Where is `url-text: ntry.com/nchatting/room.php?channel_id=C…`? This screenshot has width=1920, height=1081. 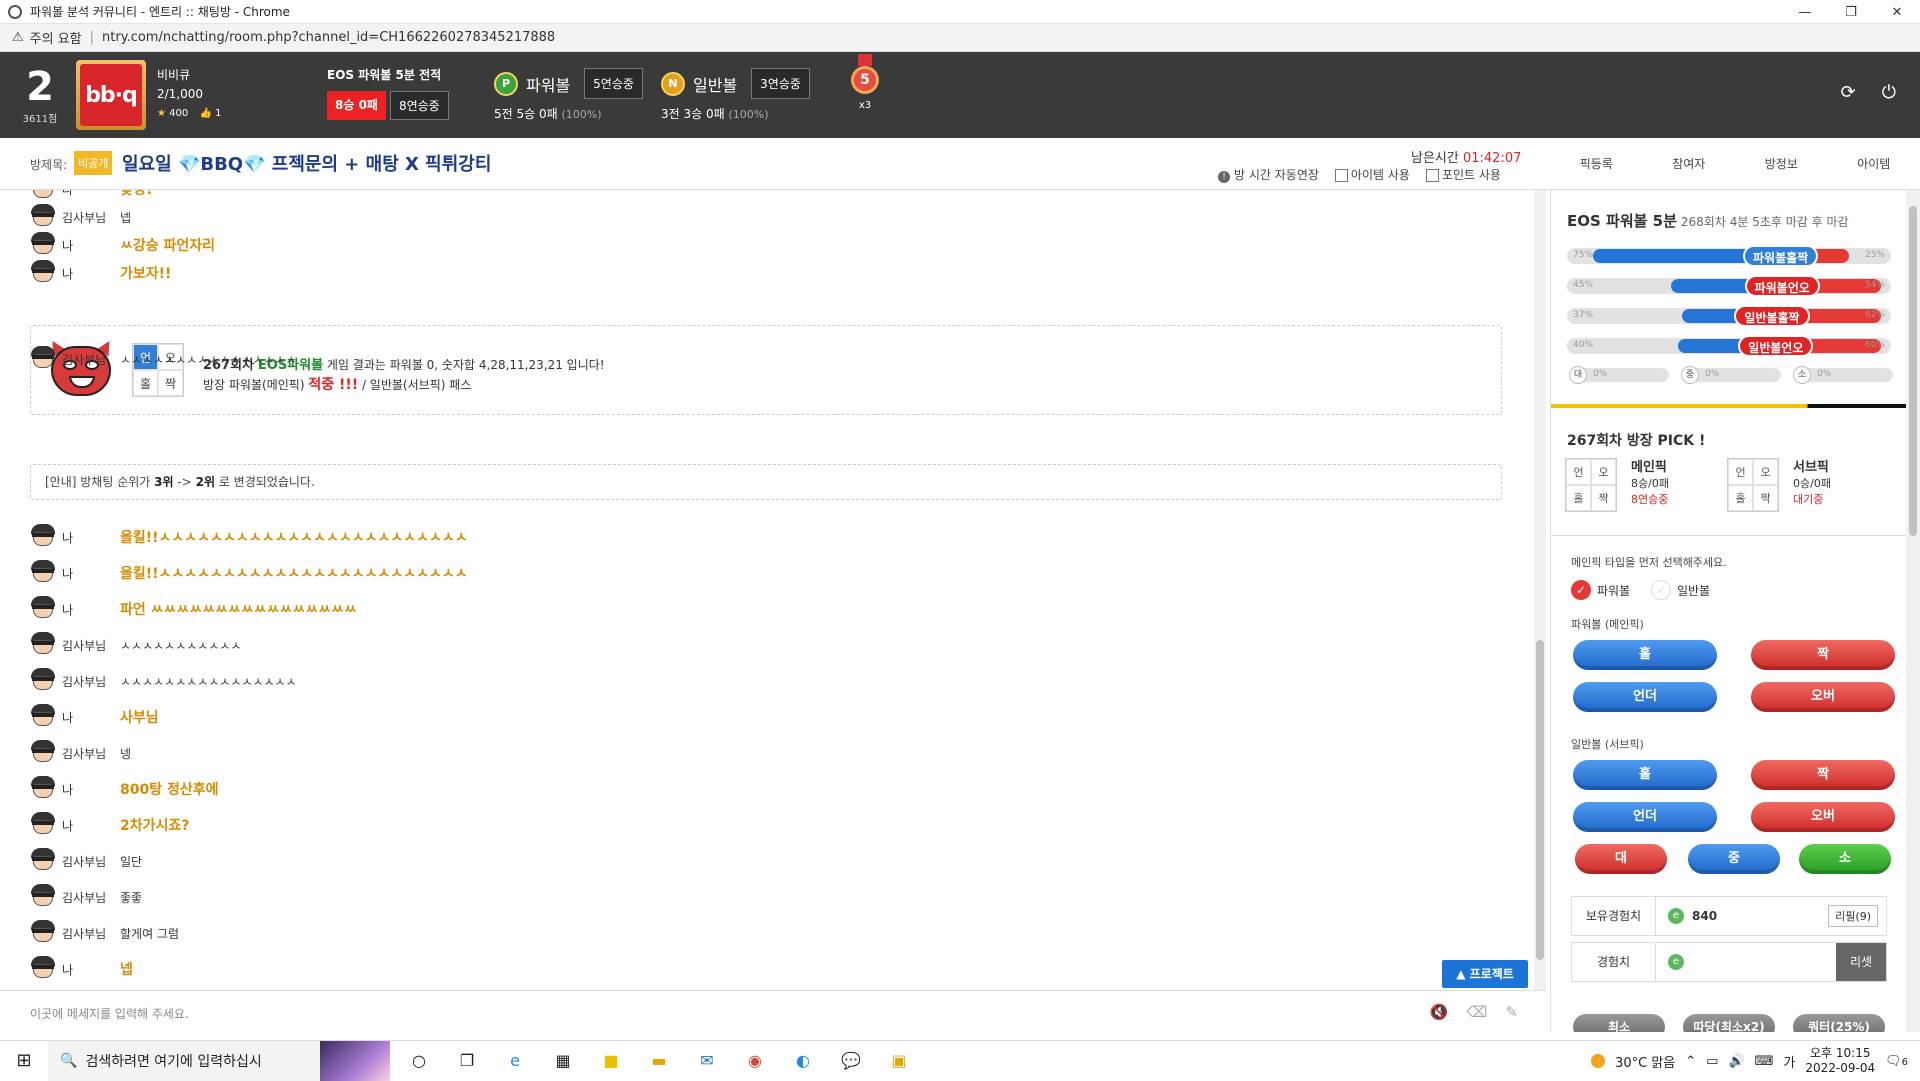
url-text: ntry.com/nchatting/room.php?channel_id=C… is located at coordinates (328, 37).